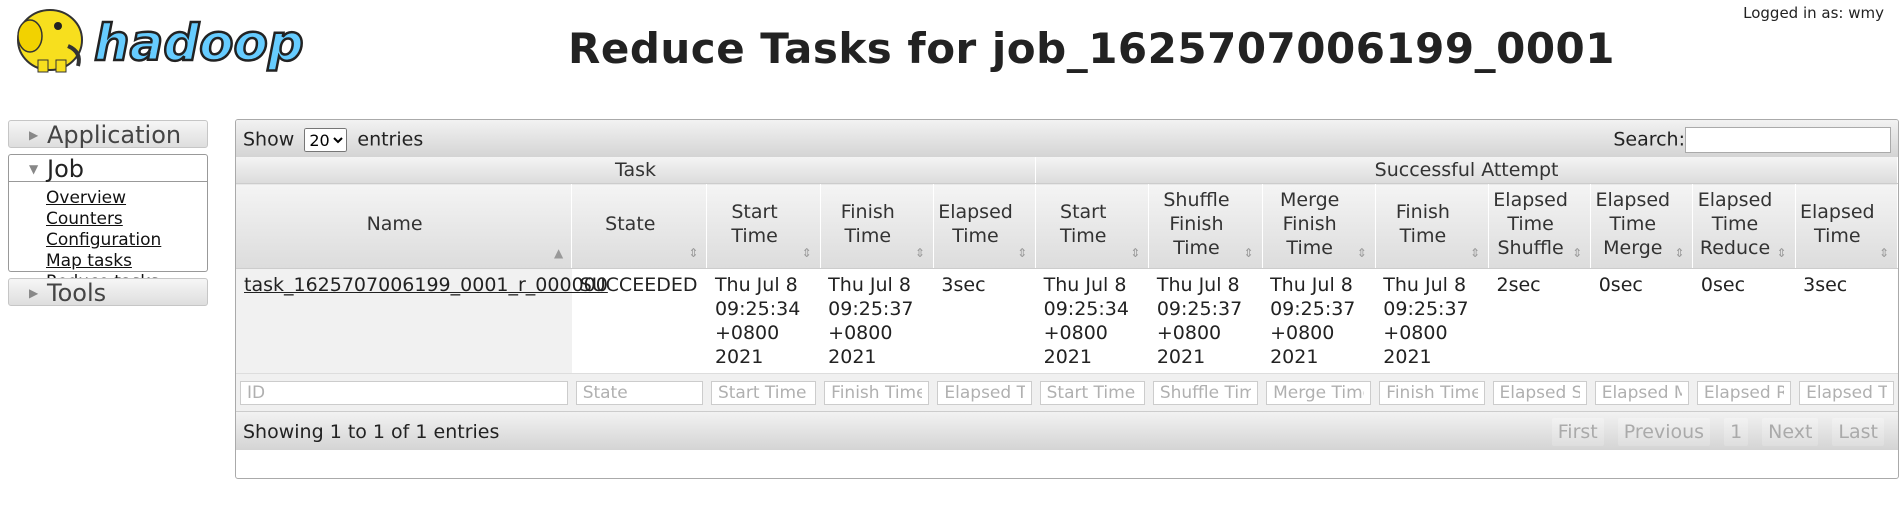 This screenshot has width=1904, height=515. I want to click on logo-text: hadoop, so click(199, 43).